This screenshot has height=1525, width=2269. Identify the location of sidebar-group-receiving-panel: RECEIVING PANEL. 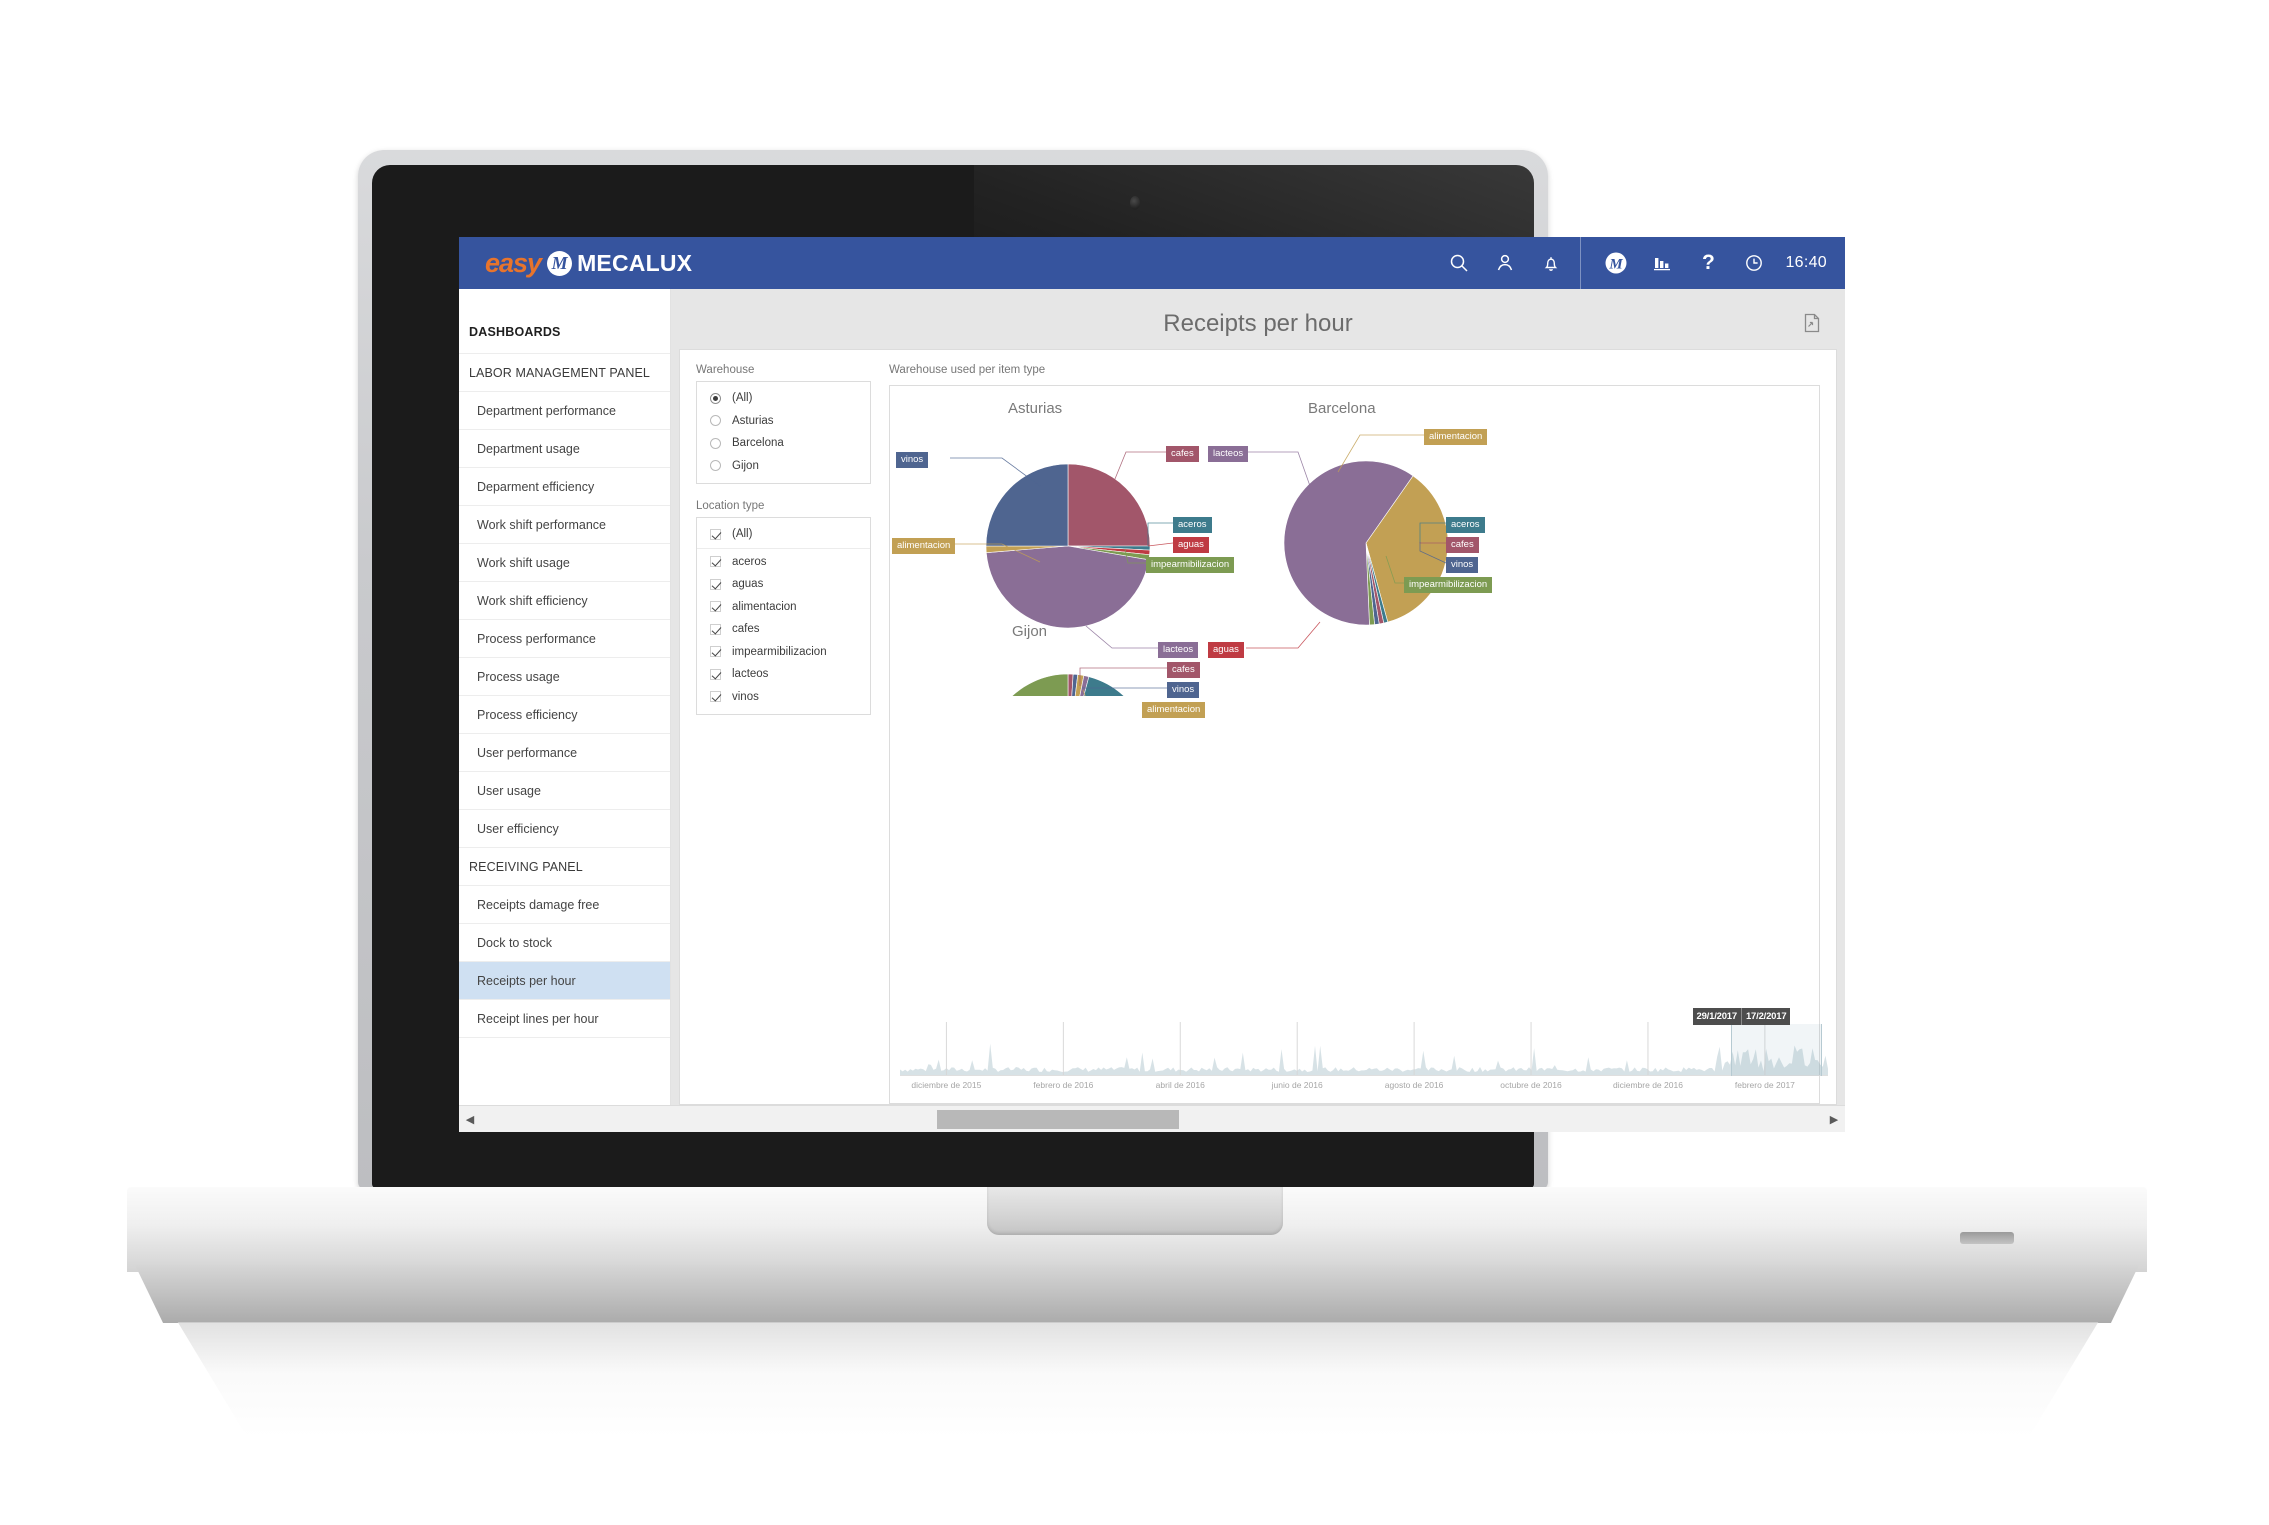
(564, 867).